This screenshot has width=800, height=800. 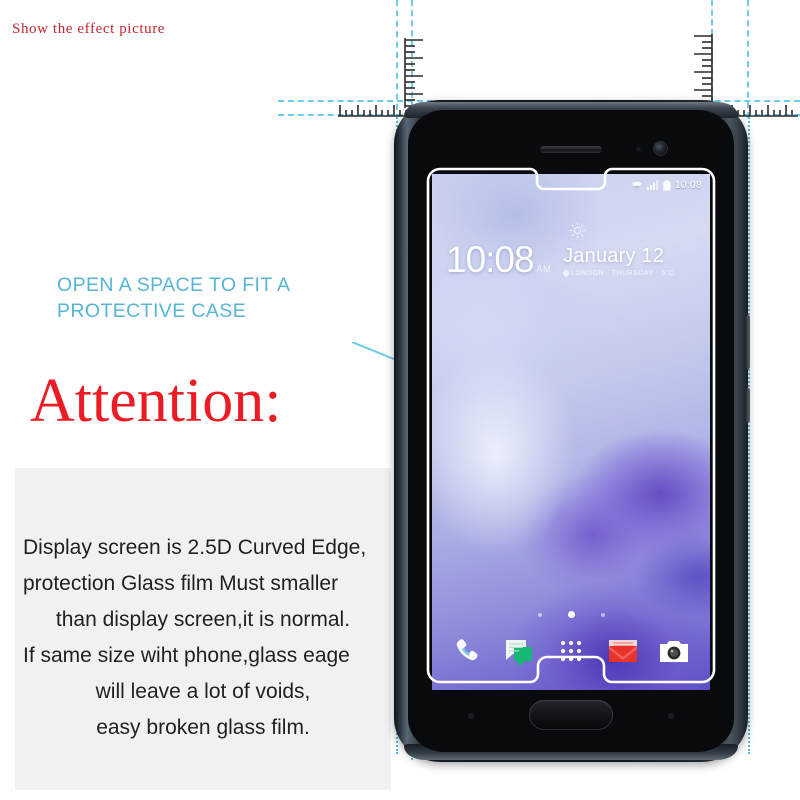 I want to click on lockscreen-clock: 10:08, so click(x=490, y=259).